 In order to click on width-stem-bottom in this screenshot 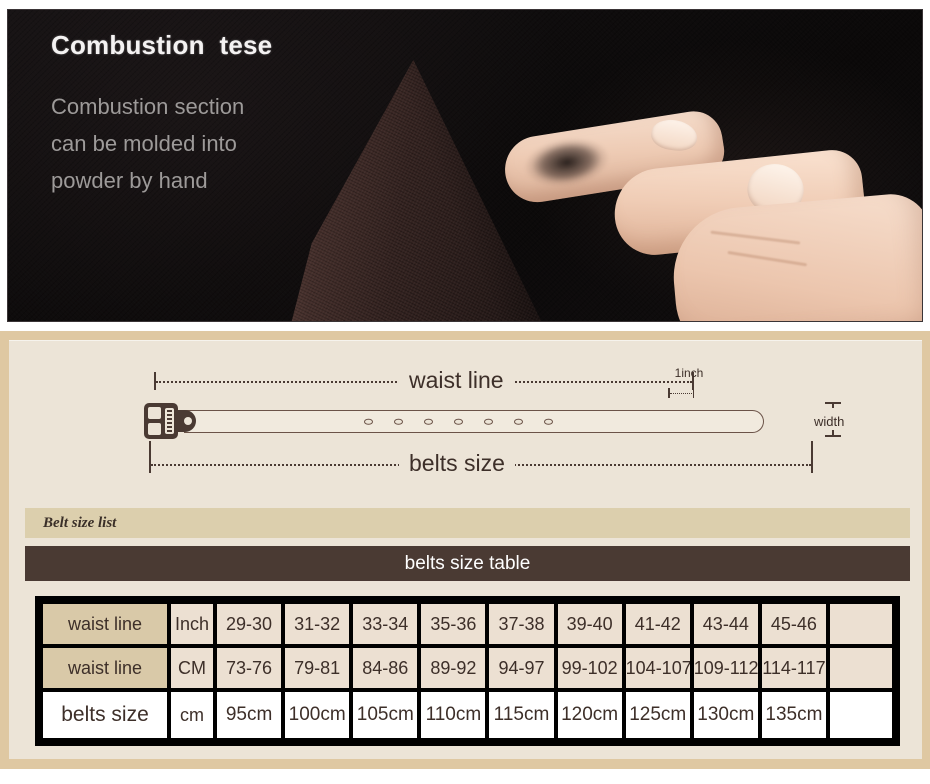, I will do `click(833, 432)`.